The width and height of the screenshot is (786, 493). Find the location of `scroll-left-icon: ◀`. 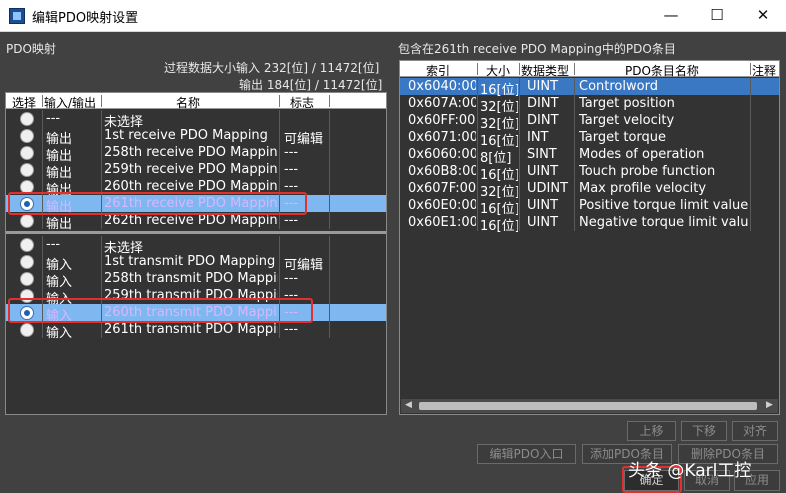

scroll-left-icon: ◀ is located at coordinates (408, 405).